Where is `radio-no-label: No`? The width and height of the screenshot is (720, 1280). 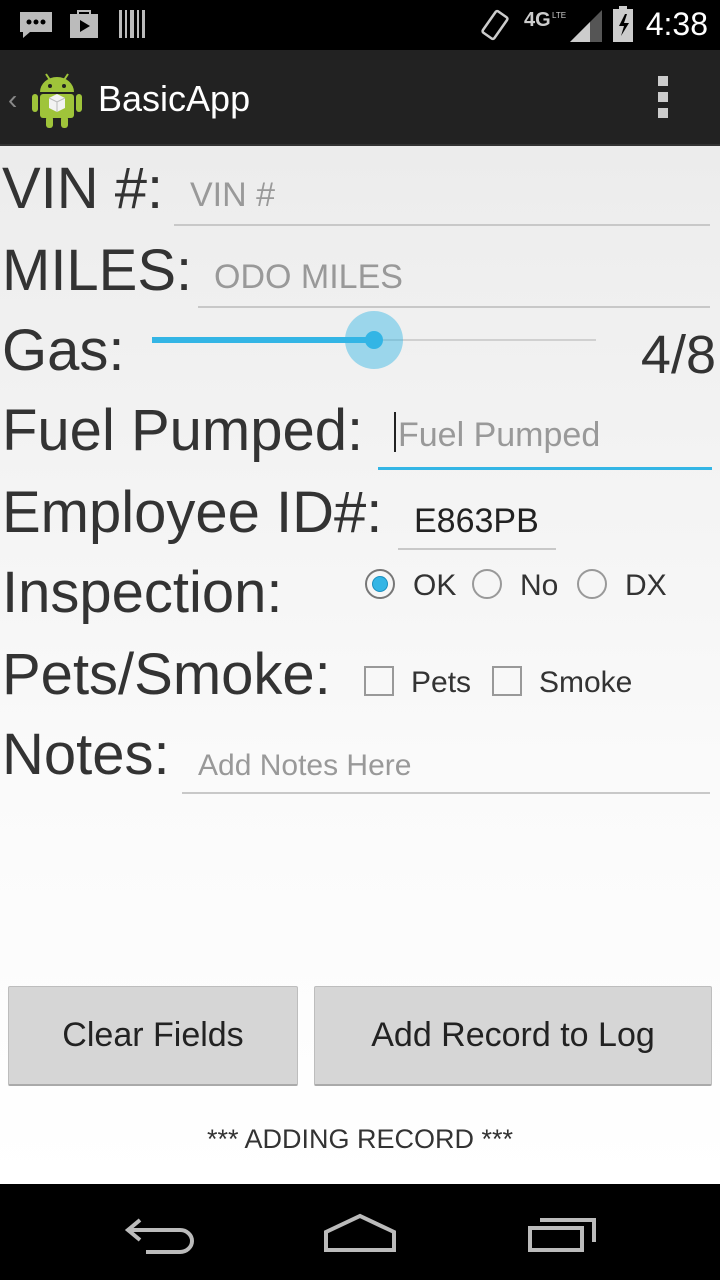 radio-no-label: No is located at coordinates (539, 586).